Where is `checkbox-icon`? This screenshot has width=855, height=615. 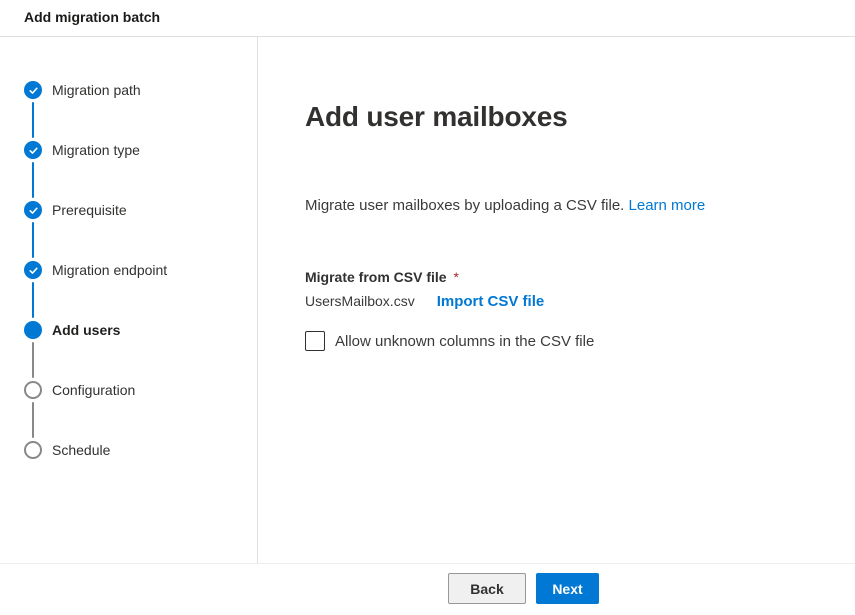 checkbox-icon is located at coordinates (315, 341).